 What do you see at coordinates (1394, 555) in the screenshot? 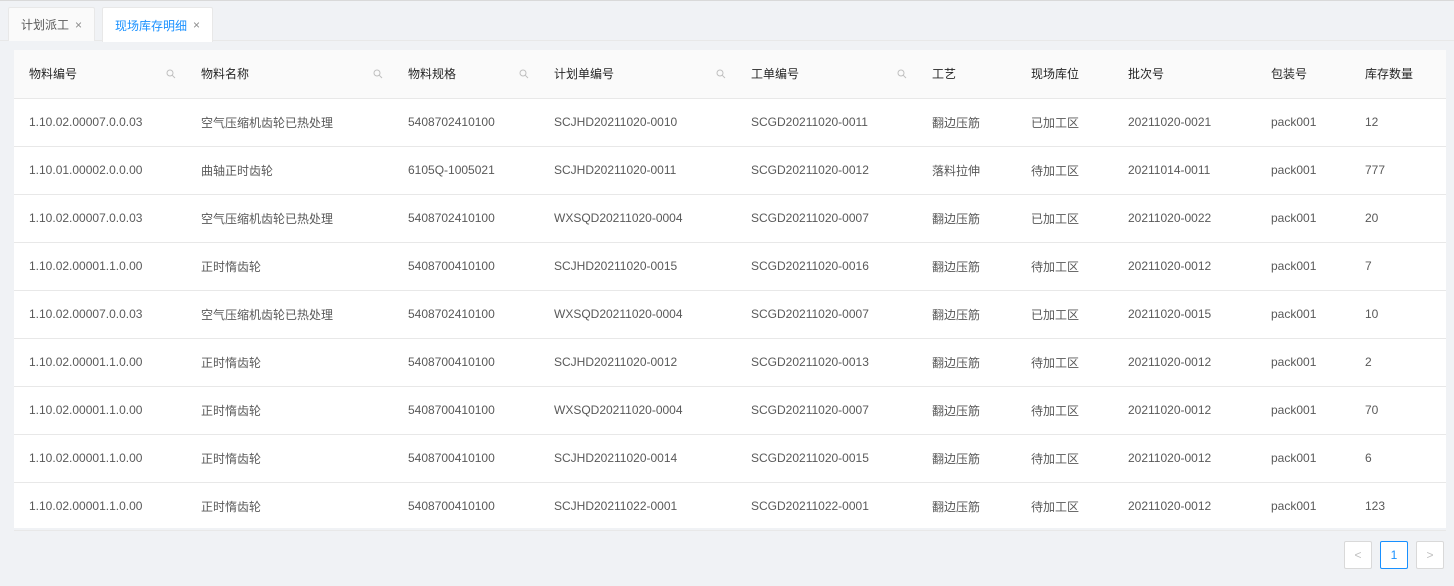
I see `page-1-button: 1` at bounding box center [1394, 555].